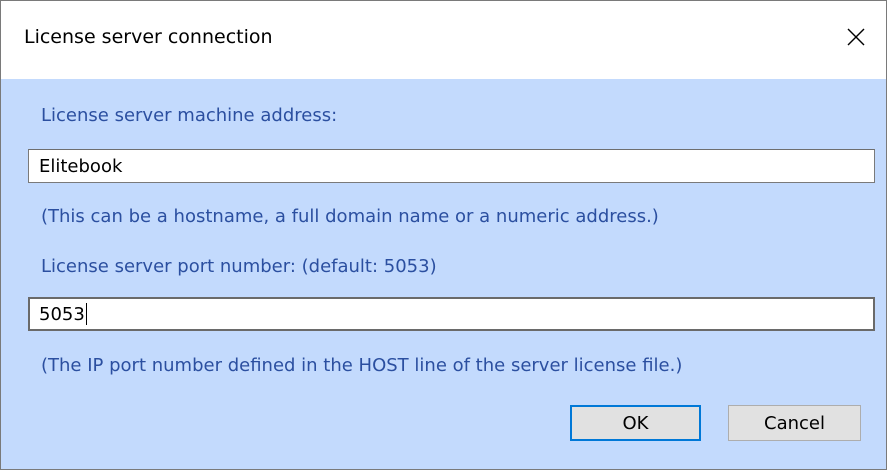 This screenshot has width=887, height=470. I want to click on close-button, so click(856, 37).